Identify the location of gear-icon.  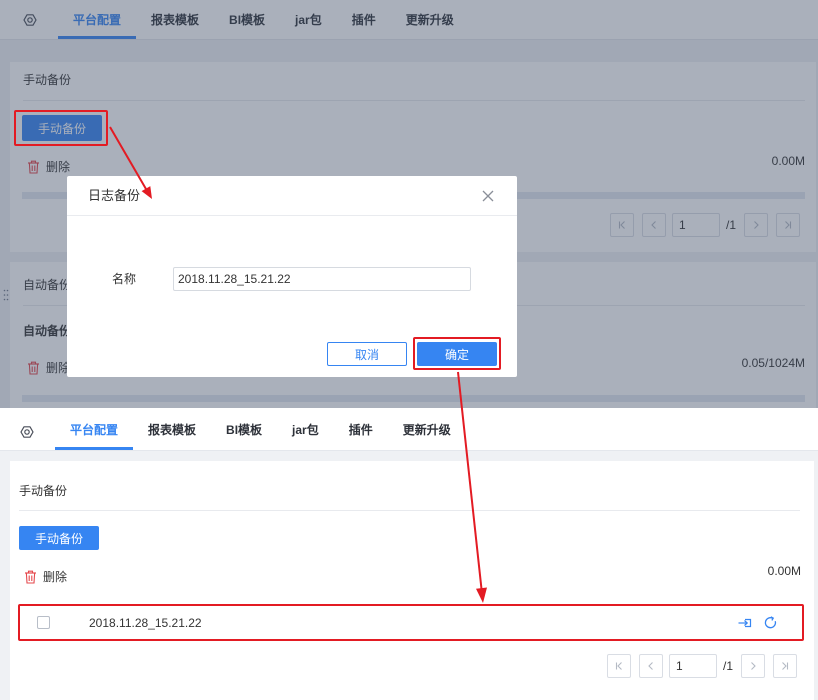
(27, 432).